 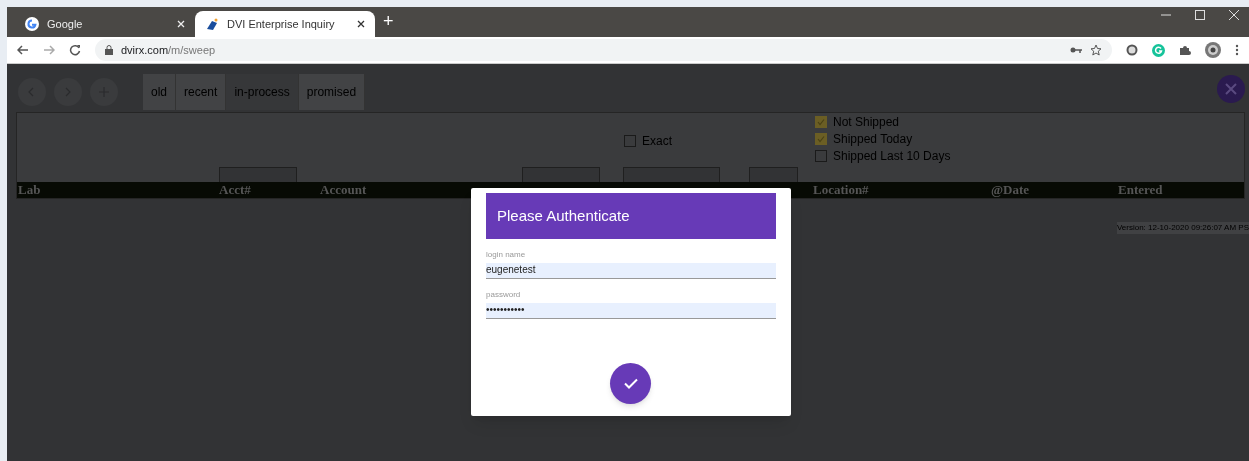 What do you see at coordinates (332, 91) in the screenshot?
I see `view-tab: promised` at bounding box center [332, 91].